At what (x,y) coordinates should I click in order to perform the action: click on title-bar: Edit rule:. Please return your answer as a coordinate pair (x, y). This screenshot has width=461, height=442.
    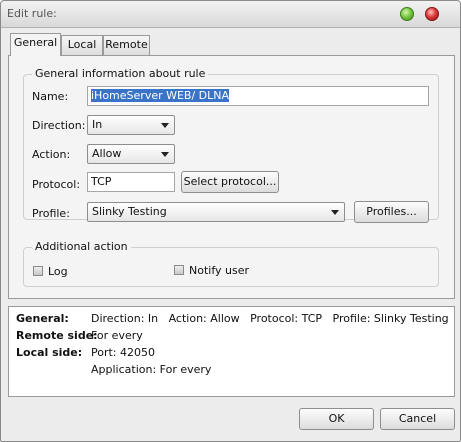
    Looking at the image, I should click on (230, 14).